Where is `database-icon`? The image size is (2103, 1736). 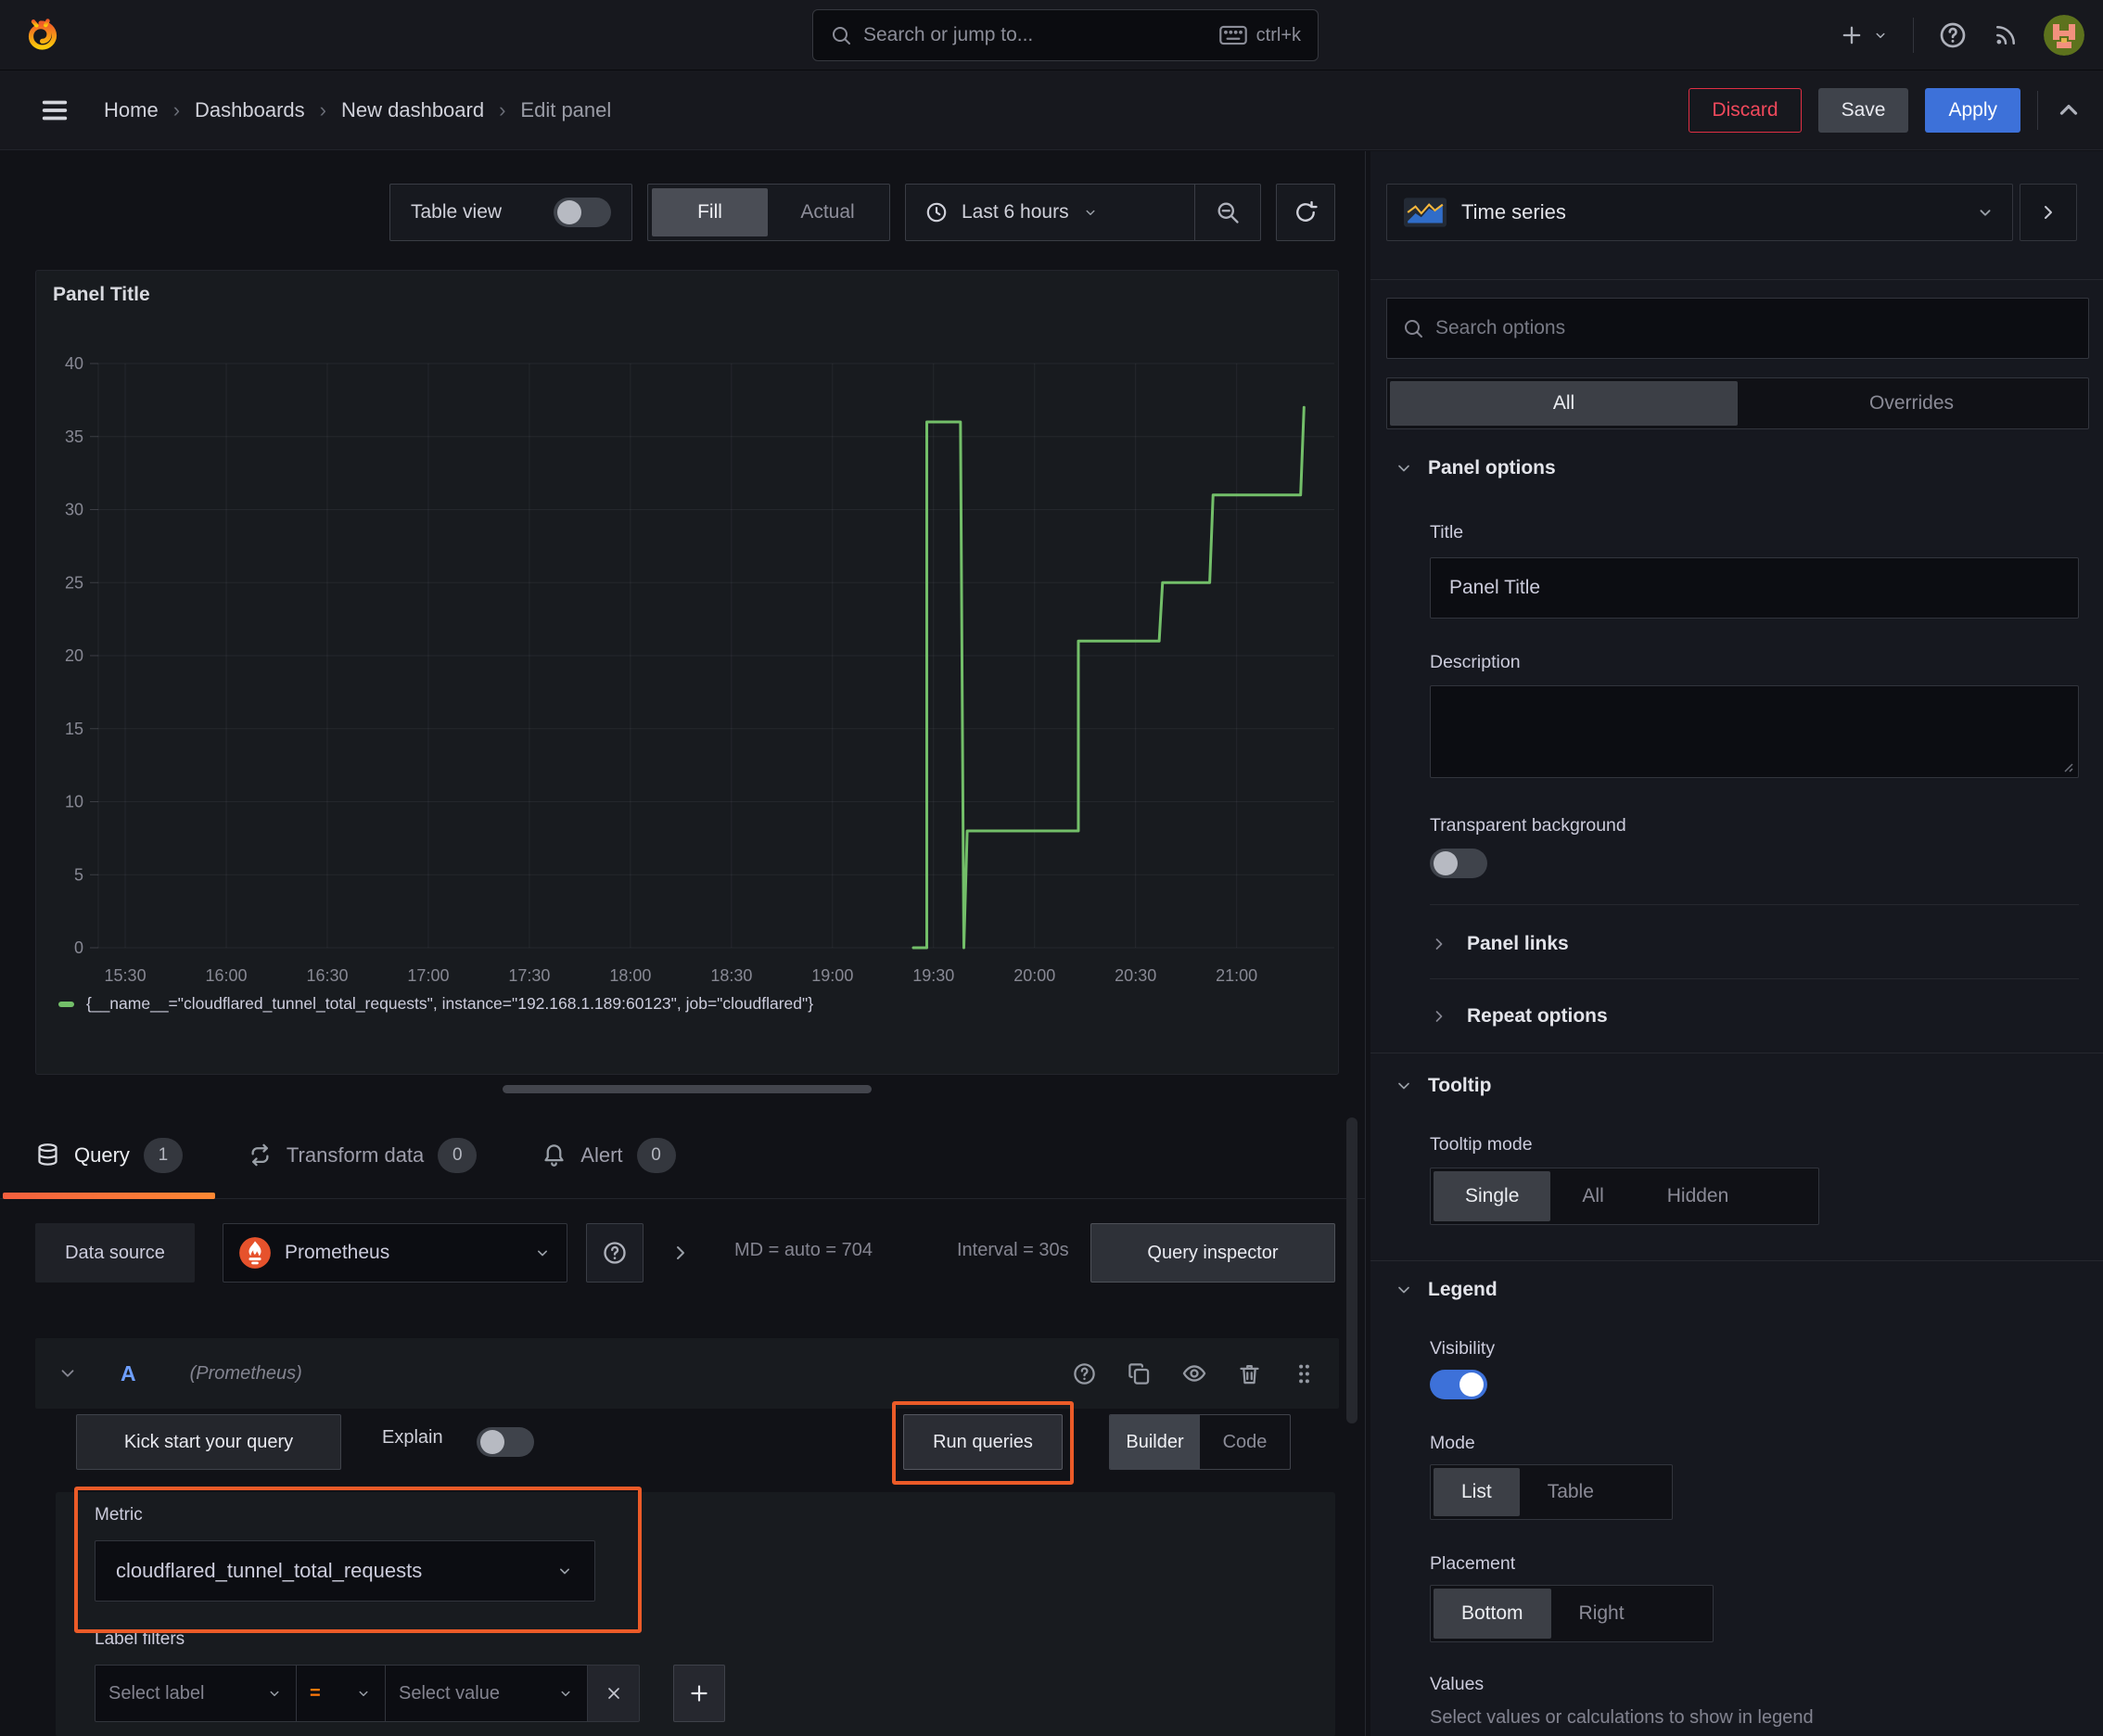 database-icon is located at coordinates (47, 1154).